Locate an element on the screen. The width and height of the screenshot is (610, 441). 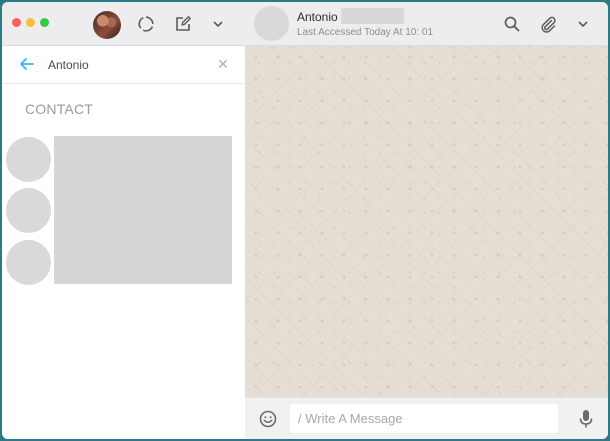
message-composer is located at coordinates (426, 418).